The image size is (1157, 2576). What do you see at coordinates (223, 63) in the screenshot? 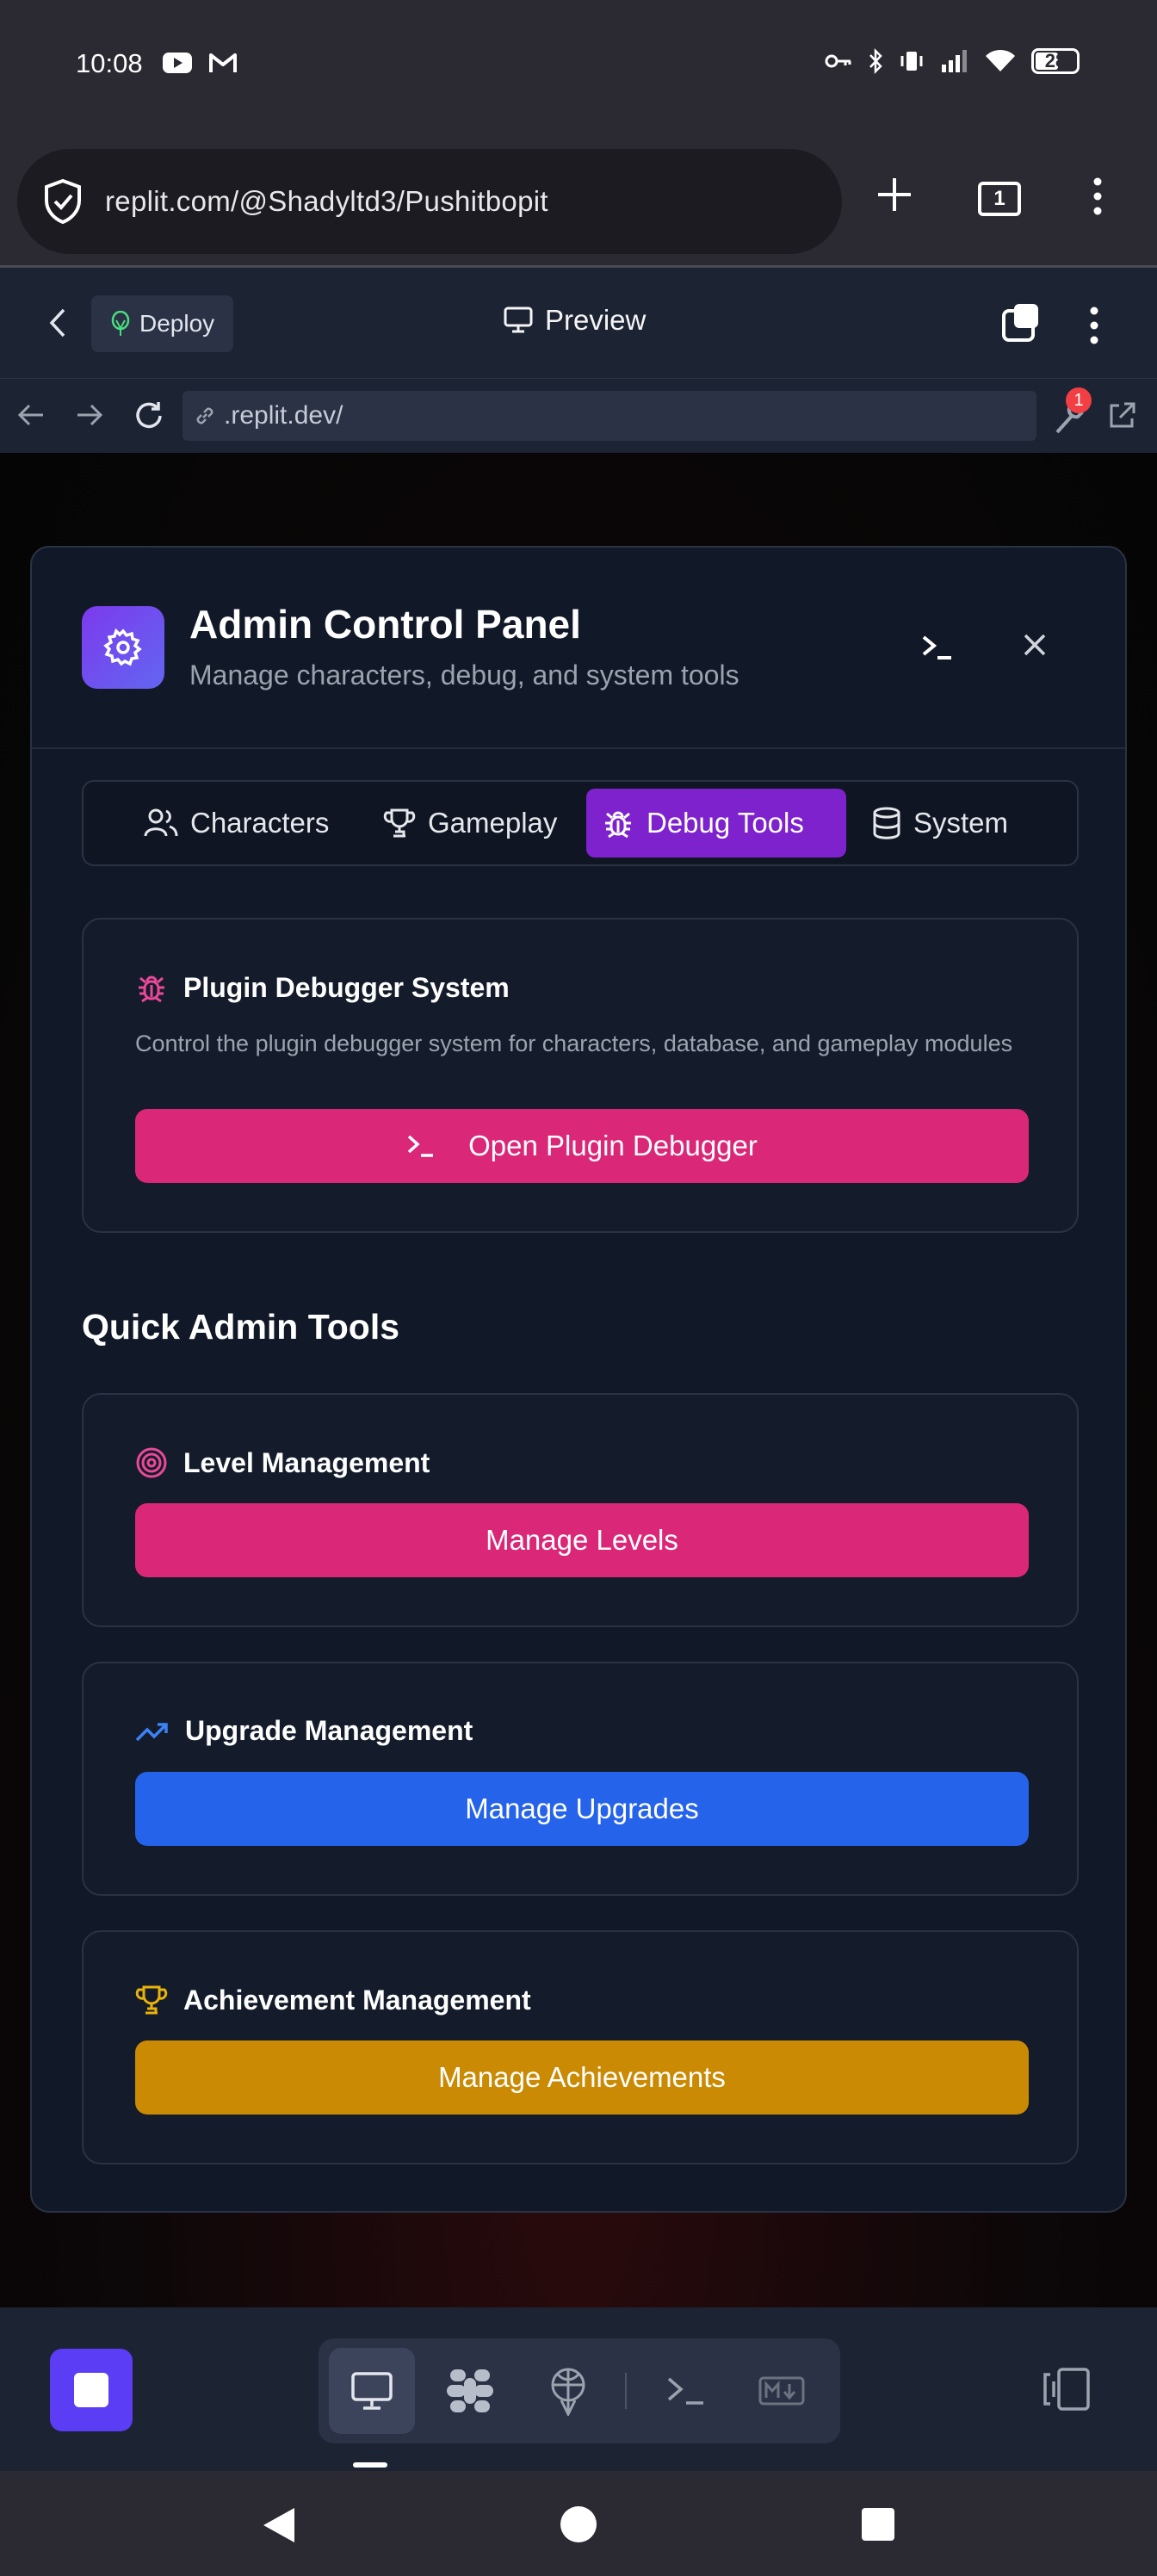
I see `gmail-icon` at bounding box center [223, 63].